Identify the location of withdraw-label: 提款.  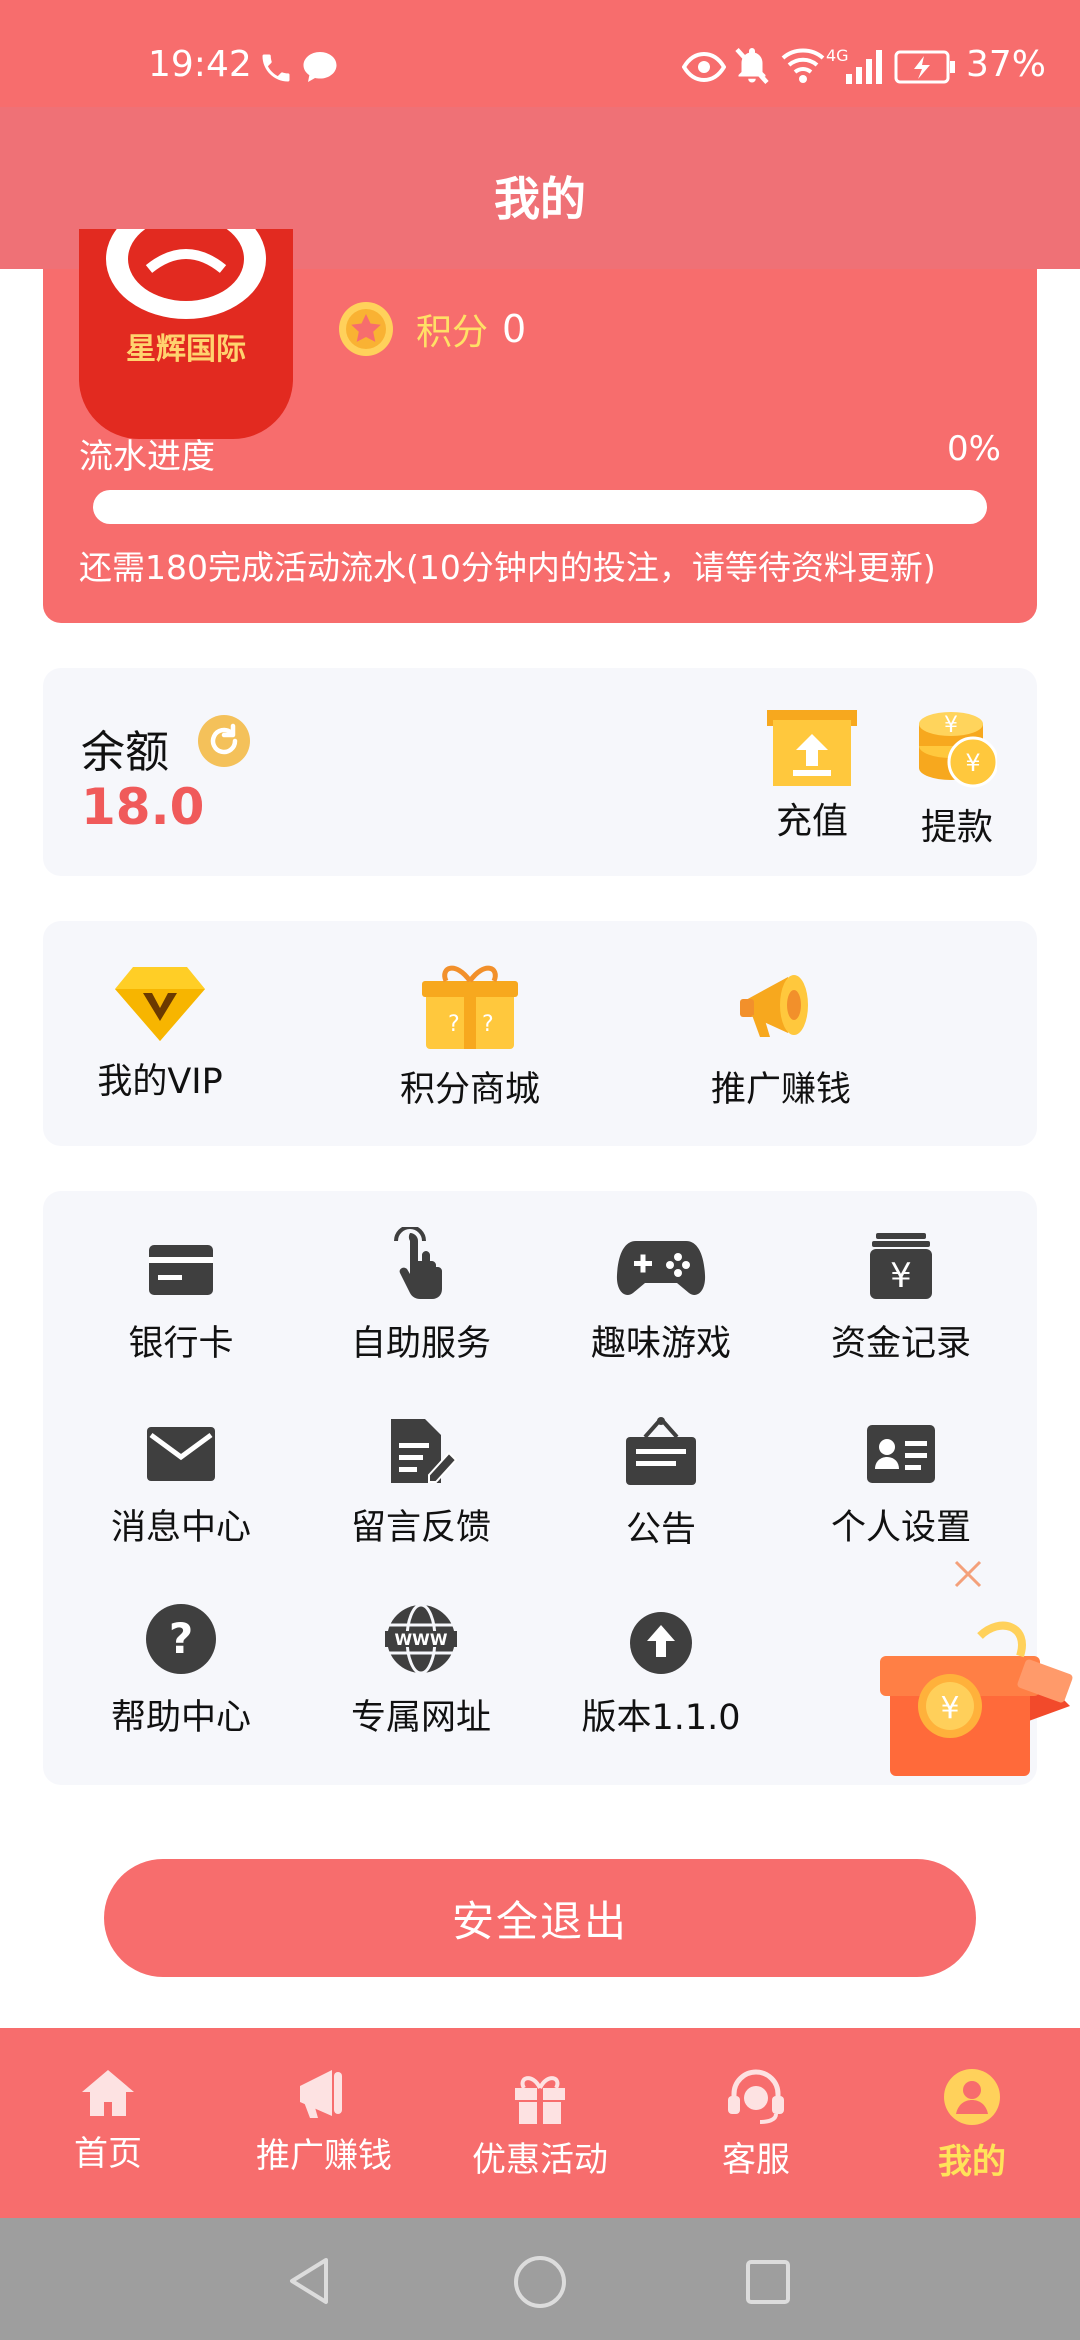
(956, 827).